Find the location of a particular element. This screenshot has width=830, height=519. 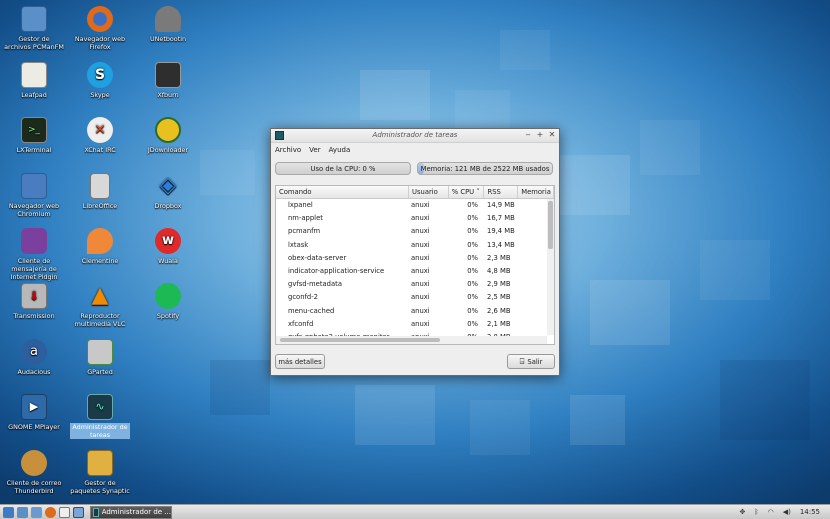

cell-rss: 2,9 MB is located at coordinates (499, 284).